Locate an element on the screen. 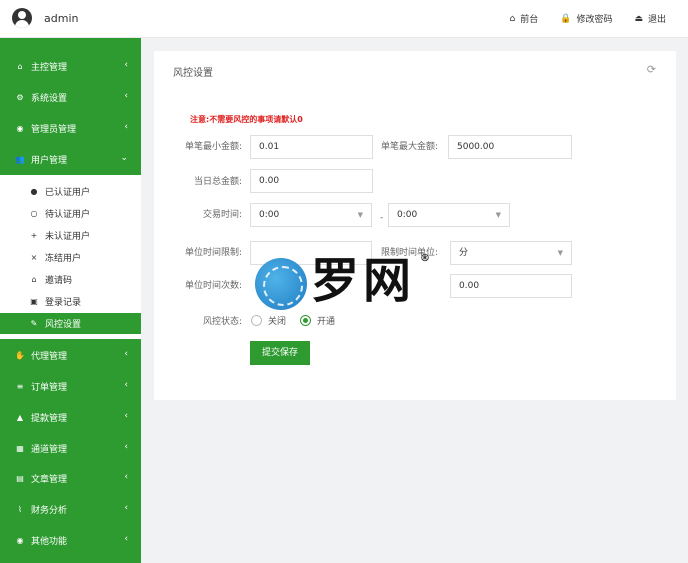 This screenshot has height=563, width=688. sidebar-item-label: 主控管理 is located at coordinates (49, 67).